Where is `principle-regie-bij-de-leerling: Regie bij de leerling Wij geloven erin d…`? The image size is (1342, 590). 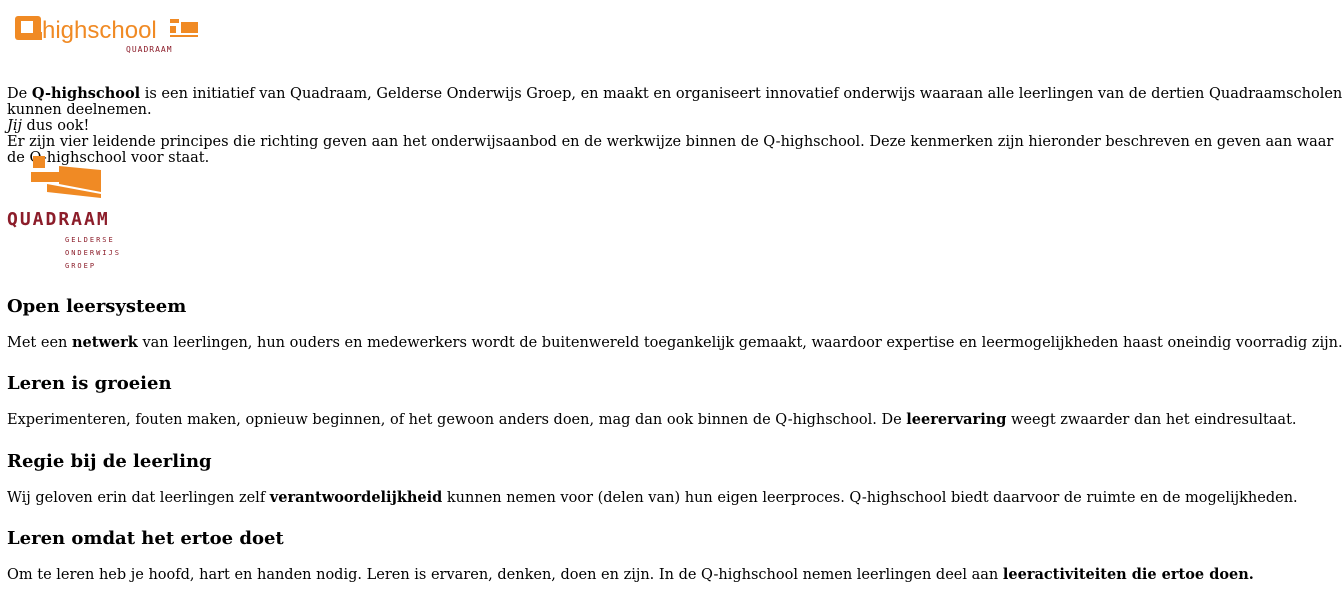
principle-regie-bij-de-leerling: Regie bij de leerling Wij geloven erin d… is located at coordinates (672, 479).